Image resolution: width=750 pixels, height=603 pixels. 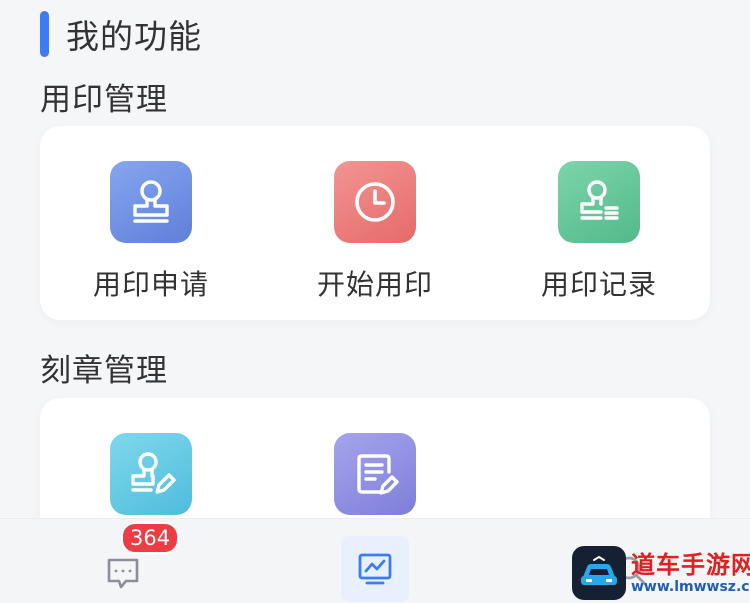 I want to click on tab-messages, so click(x=123, y=573).